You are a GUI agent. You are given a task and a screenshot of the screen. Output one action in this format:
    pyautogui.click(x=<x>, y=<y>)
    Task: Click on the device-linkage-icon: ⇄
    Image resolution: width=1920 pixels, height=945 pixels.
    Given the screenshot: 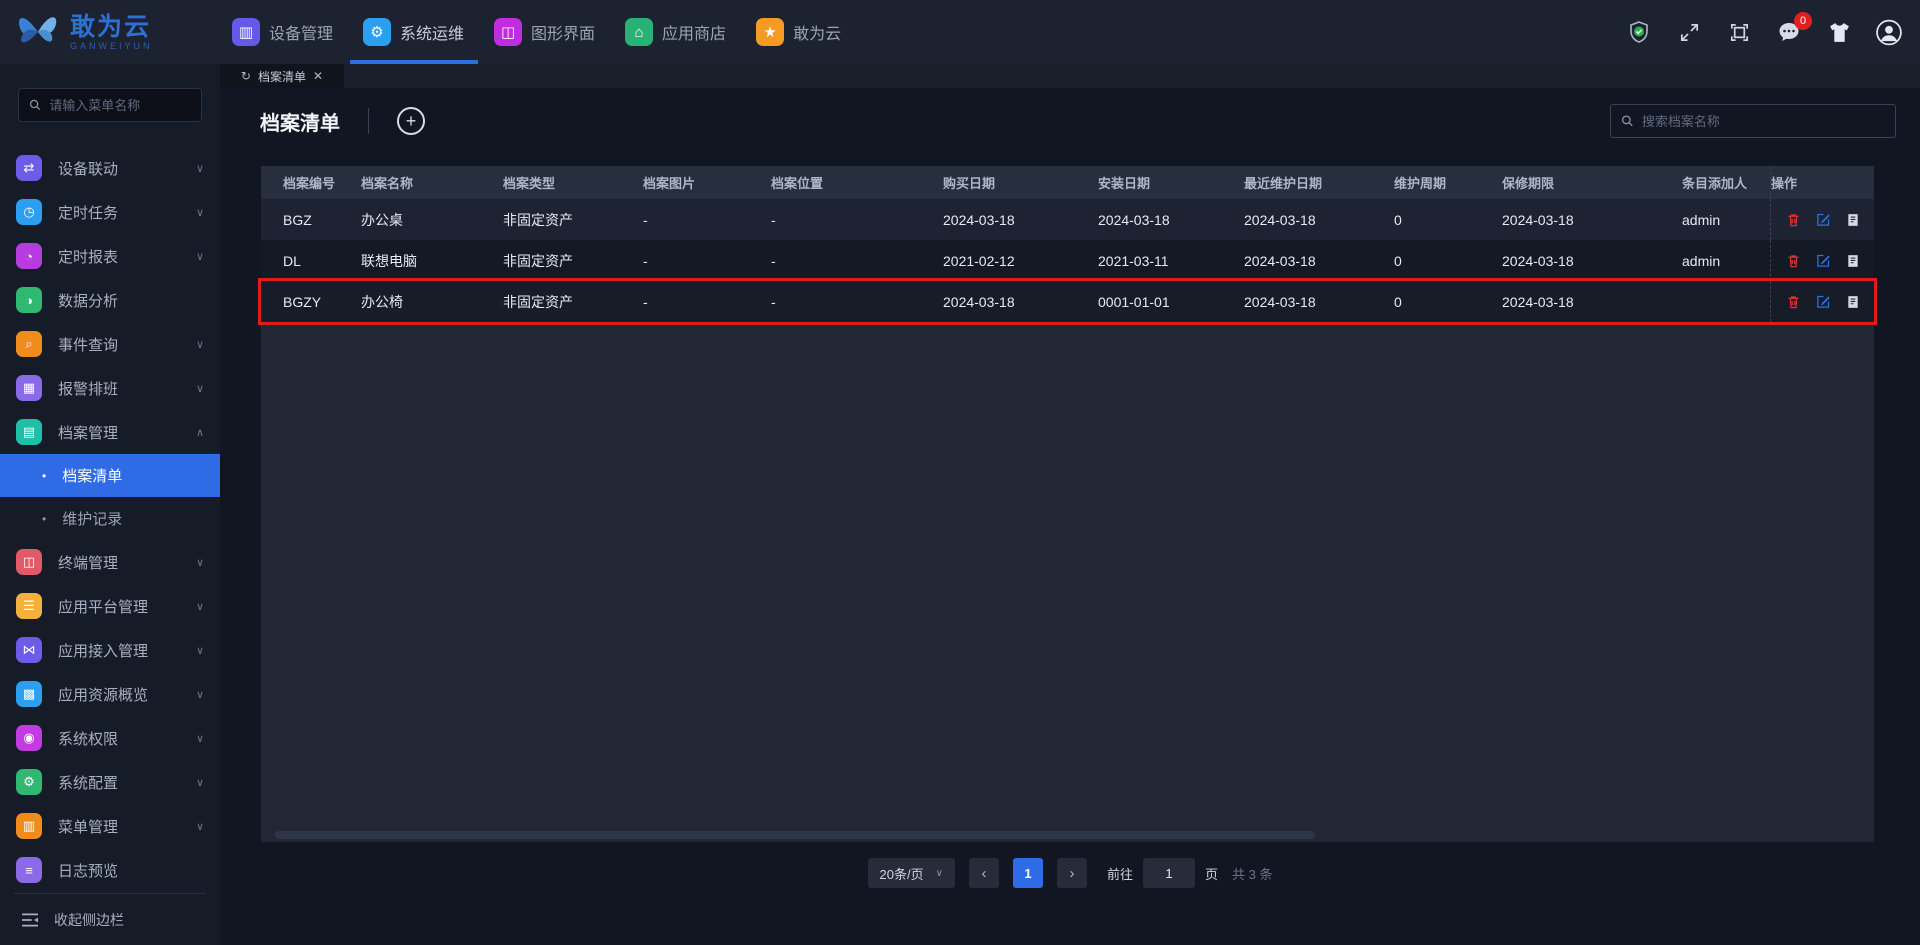 What is the action you would take?
    pyautogui.click(x=29, y=168)
    